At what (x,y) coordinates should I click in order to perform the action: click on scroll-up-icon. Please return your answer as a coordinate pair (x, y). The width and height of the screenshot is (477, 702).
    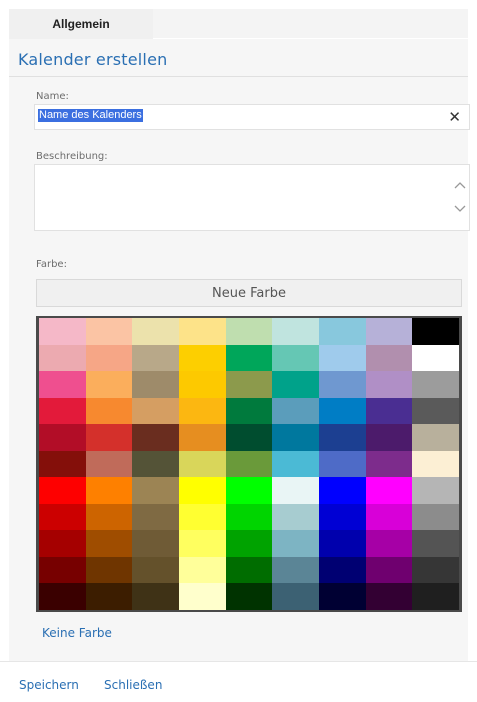
    Looking at the image, I should click on (460, 186).